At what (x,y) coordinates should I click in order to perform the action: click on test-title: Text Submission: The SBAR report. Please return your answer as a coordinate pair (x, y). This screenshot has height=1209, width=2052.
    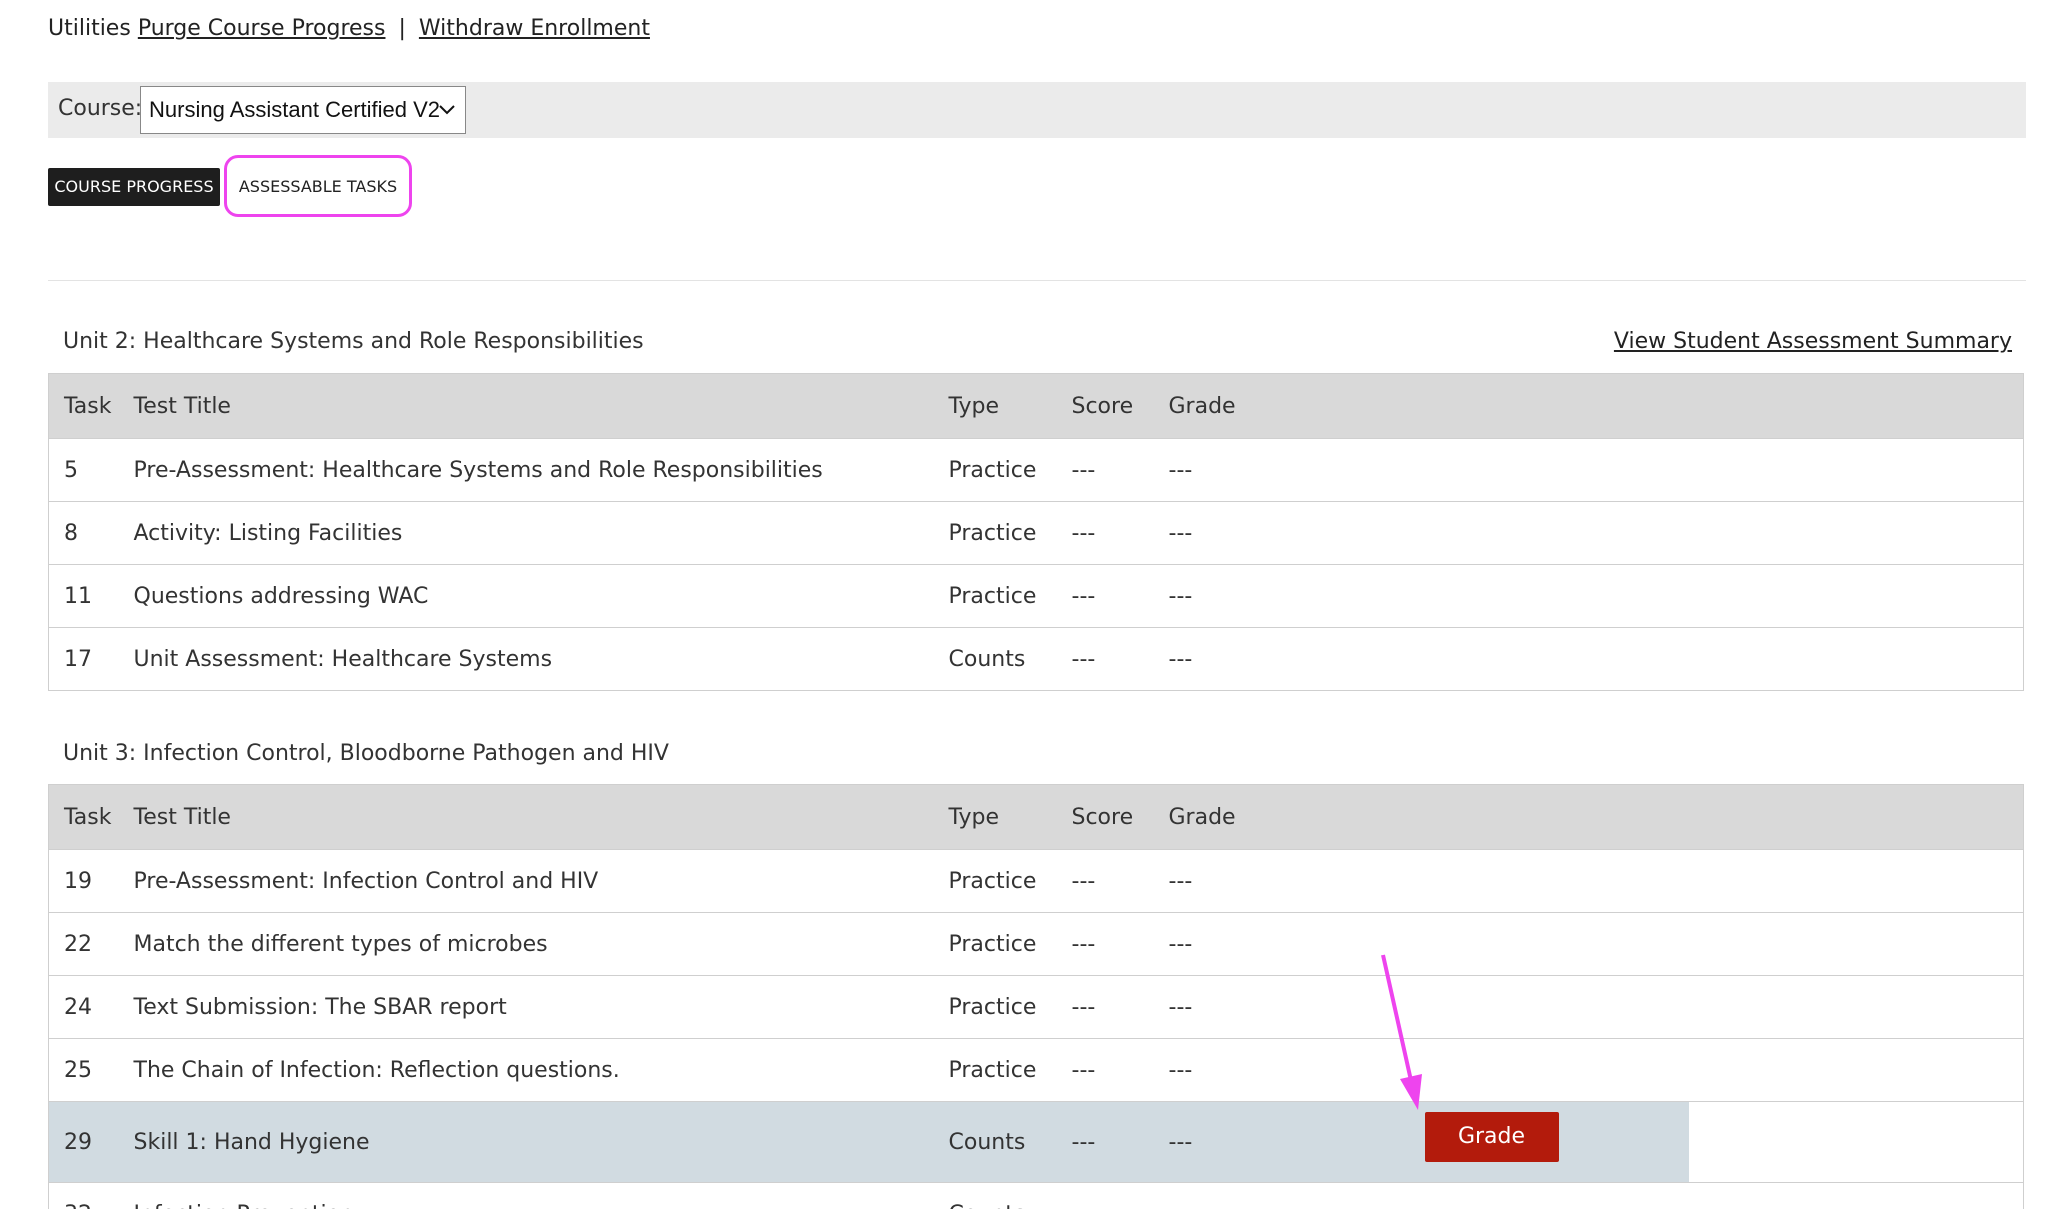
    Looking at the image, I should click on (541, 1007).